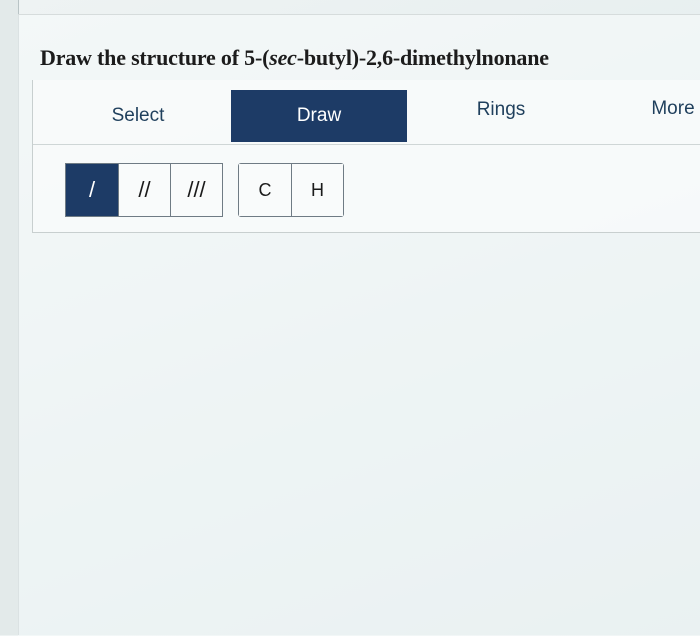 The width and height of the screenshot is (700, 636). I want to click on tab-draw: Draw, so click(319, 116).